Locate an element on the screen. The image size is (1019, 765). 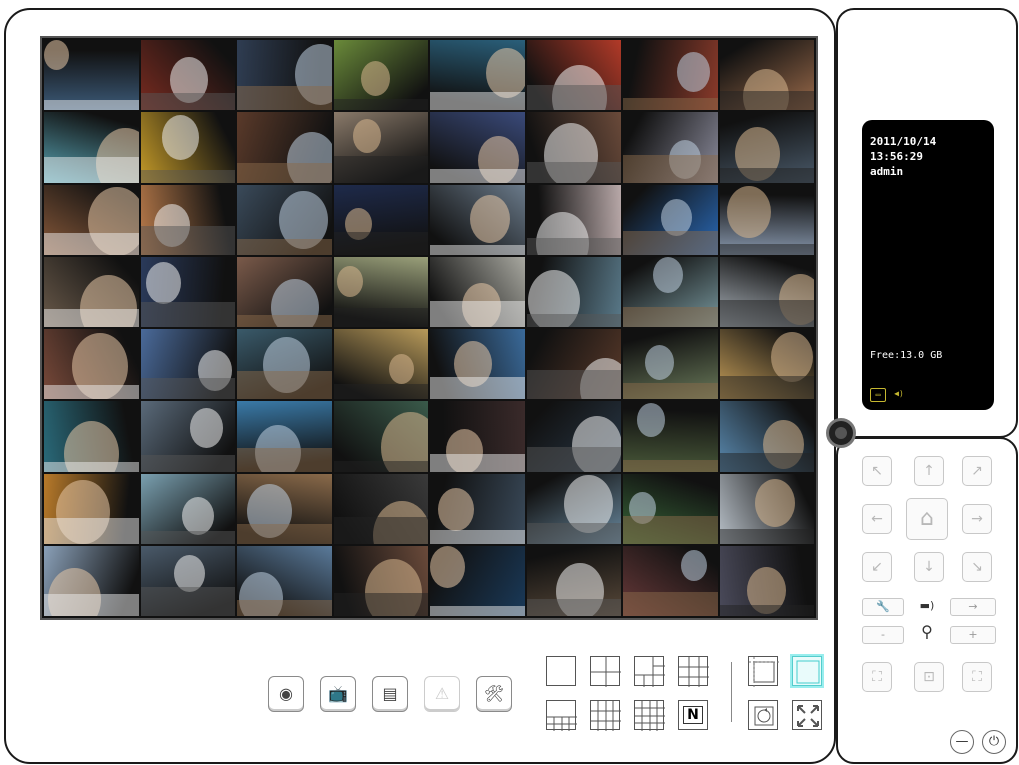
preset-center-button: ⊡ is located at coordinates (929, 677).